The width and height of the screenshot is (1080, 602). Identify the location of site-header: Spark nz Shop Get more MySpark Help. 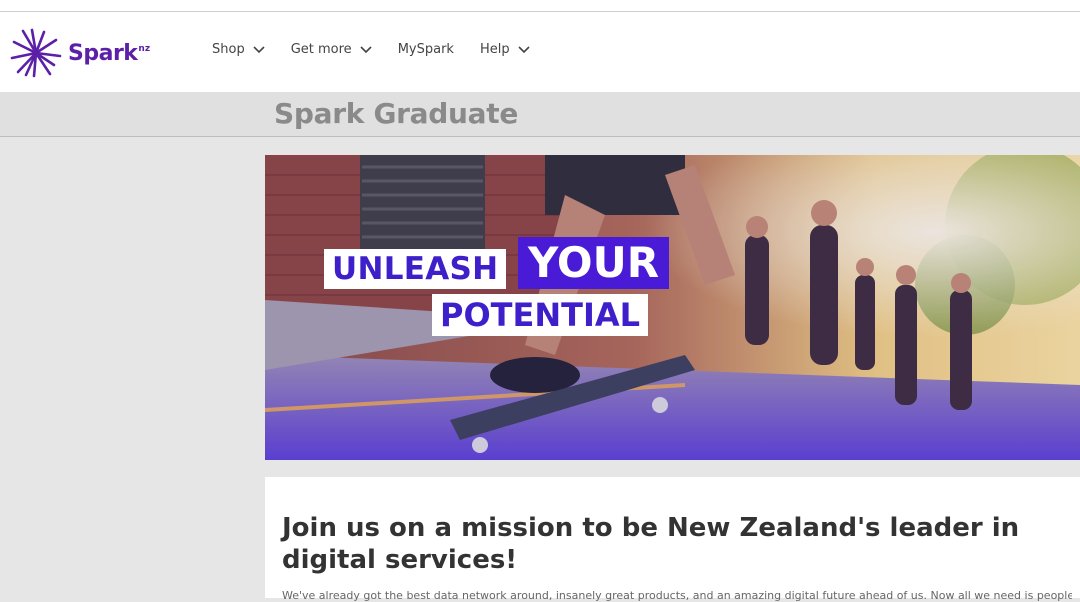
(540, 52).